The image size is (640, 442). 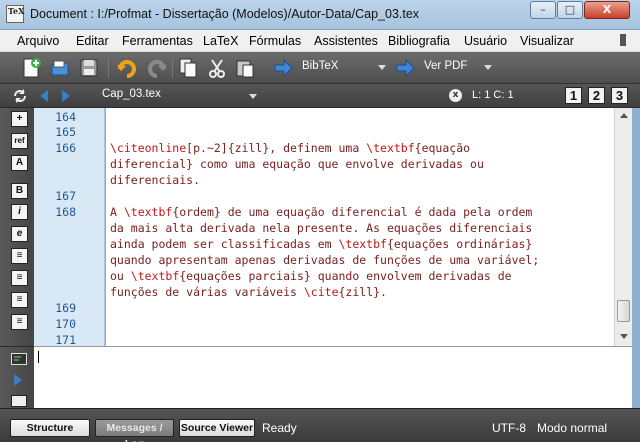 What do you see at coordinates (333, 377) in the screenshot?
I see `messages-panel` at bounding box center [333, 377].